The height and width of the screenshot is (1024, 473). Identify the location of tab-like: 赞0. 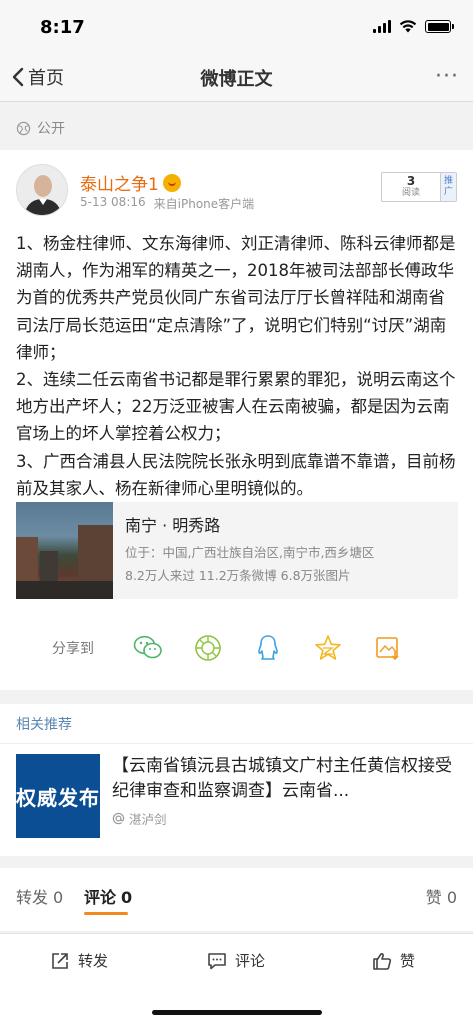
(441, 896).